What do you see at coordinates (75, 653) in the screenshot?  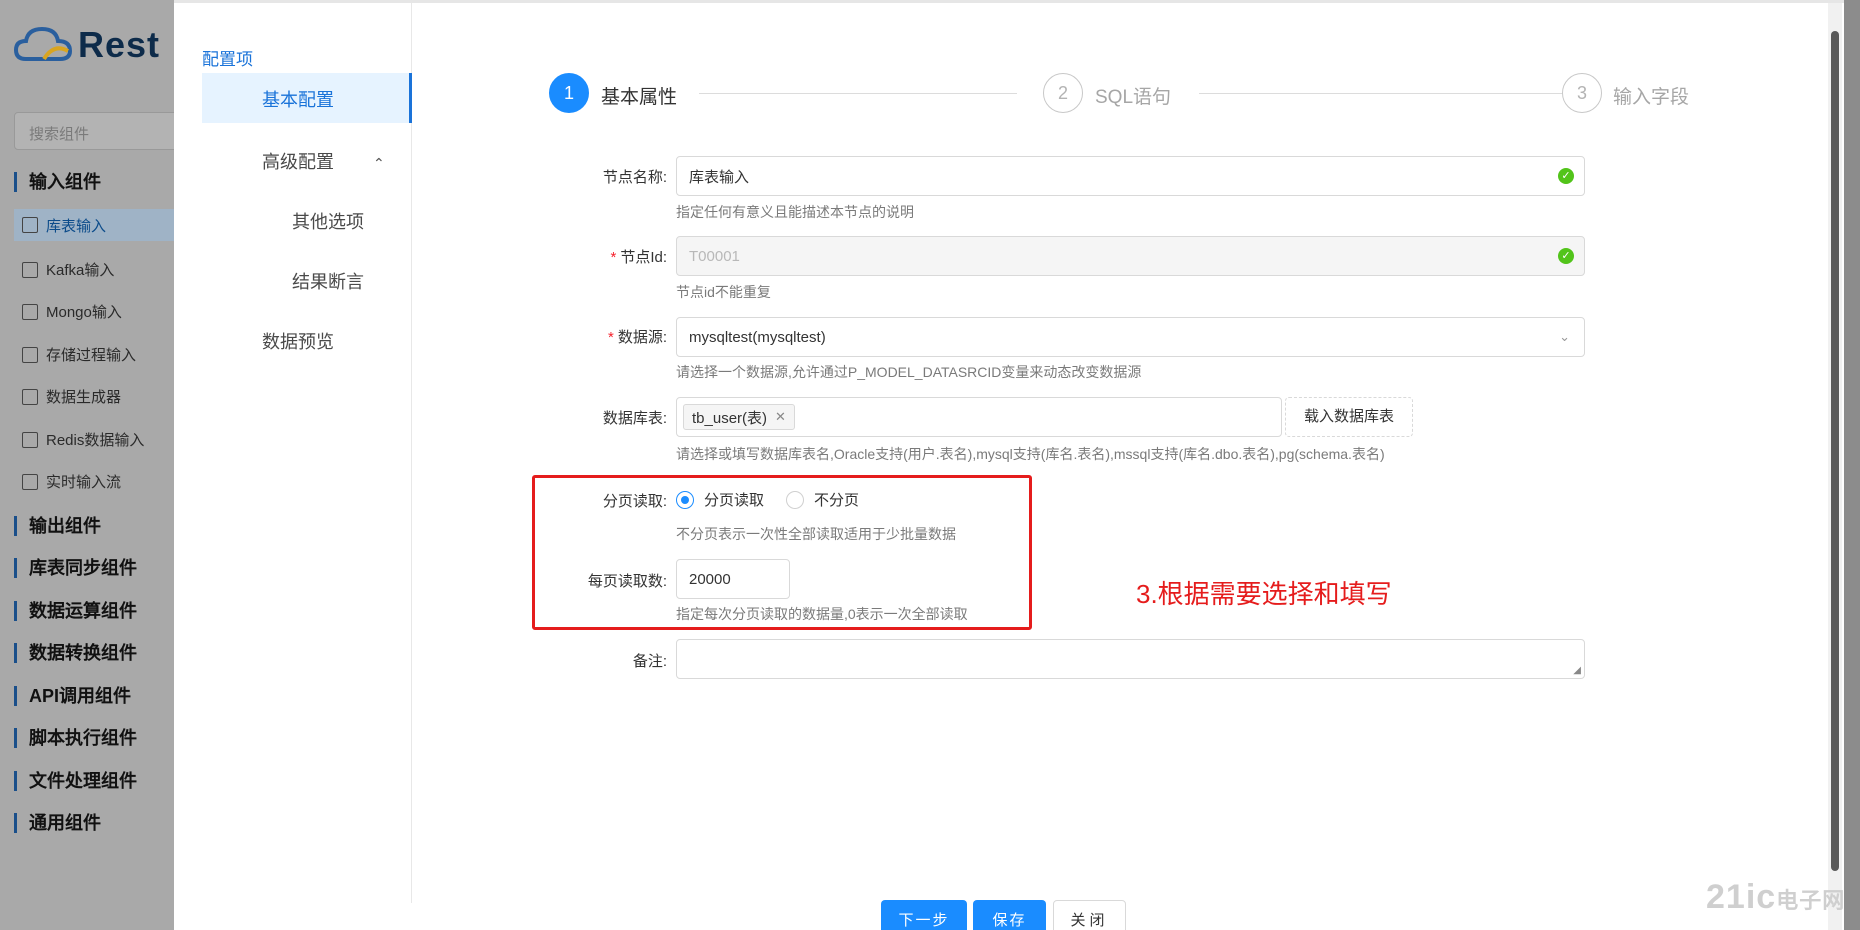 I see `group-data-transform-components: 数据转换组件` at bounding box center [75, 653].